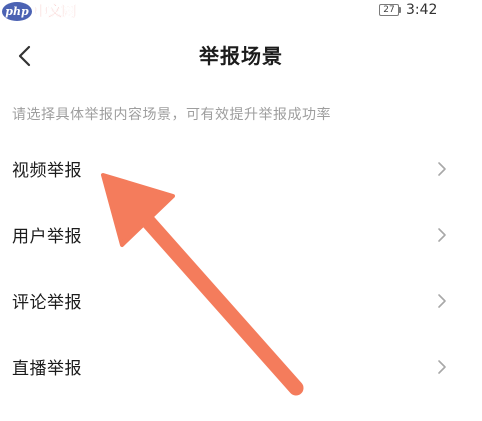 Image resolution: width=482 pixels, height=421 pixels. I want to click on page-title: 举报场景, so click(241, 56).